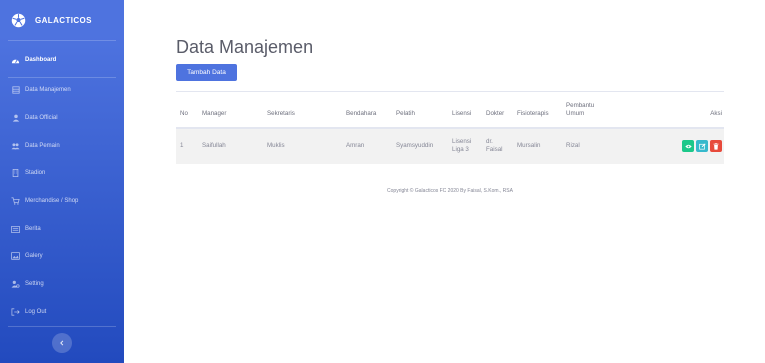  Describe the element at coordinates (42, 146) in the screenshot. I see `sidebar-item-label: Data Pemain` at that location.